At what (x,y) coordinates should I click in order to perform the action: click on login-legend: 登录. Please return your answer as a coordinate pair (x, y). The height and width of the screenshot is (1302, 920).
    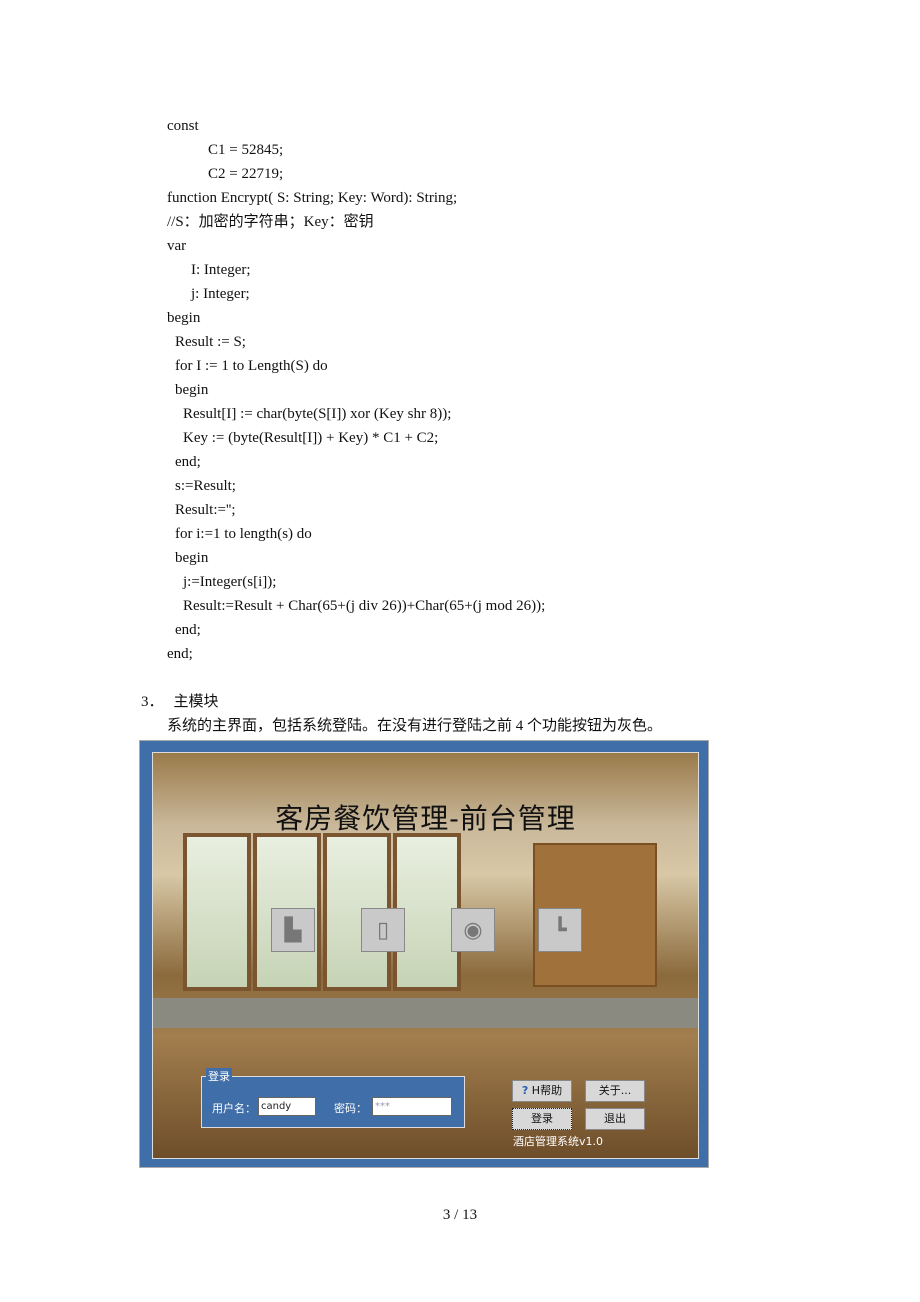
    Looking at the image, I should click on (219, 1076).